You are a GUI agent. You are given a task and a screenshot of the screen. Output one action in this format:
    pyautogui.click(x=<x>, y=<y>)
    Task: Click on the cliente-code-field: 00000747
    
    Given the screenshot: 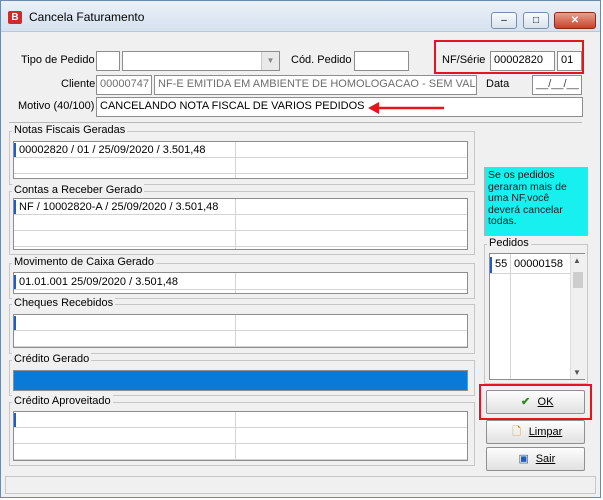 What is the action you would take?
    pyautogui.click(x=124, y=85)
    